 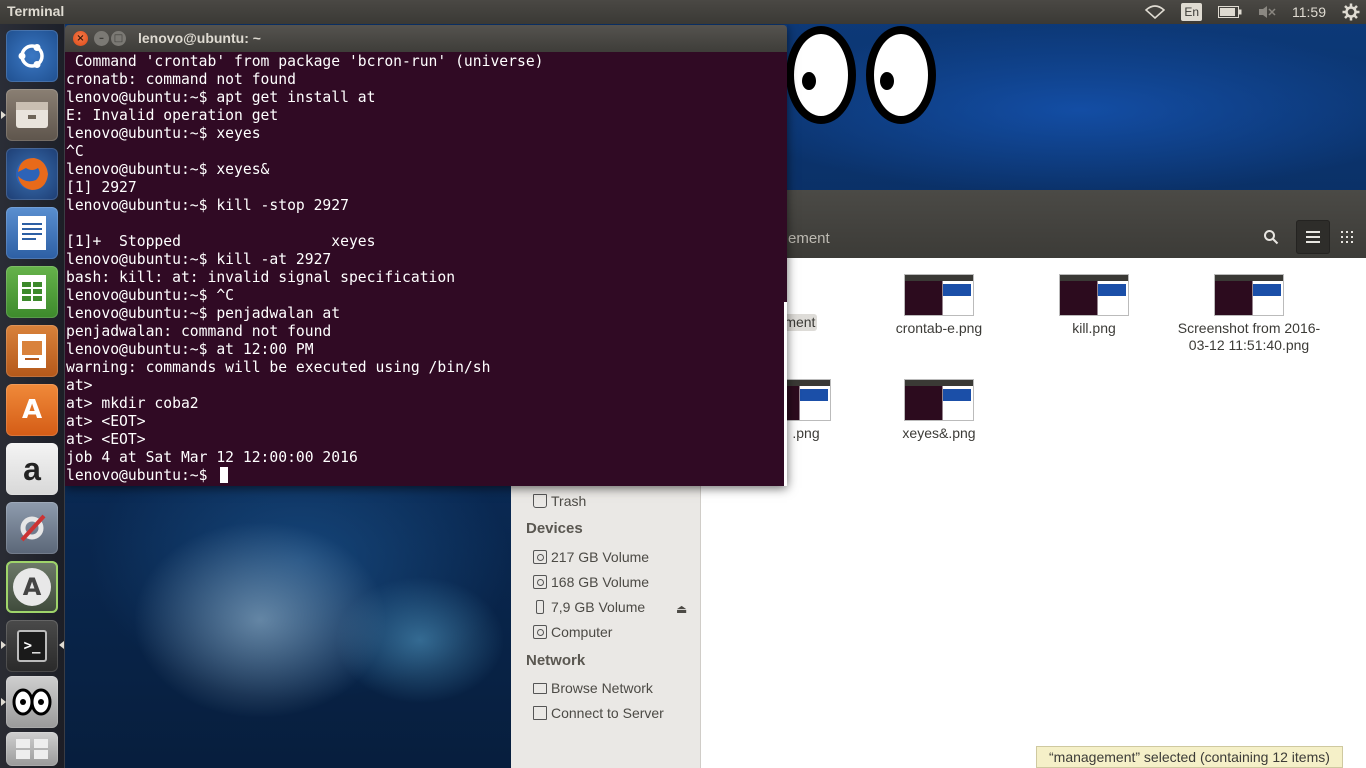 What do you see at coordinates (32, 233) in the screenshot?
I see `writer-launcher-button` at bounding box center [32, 233].